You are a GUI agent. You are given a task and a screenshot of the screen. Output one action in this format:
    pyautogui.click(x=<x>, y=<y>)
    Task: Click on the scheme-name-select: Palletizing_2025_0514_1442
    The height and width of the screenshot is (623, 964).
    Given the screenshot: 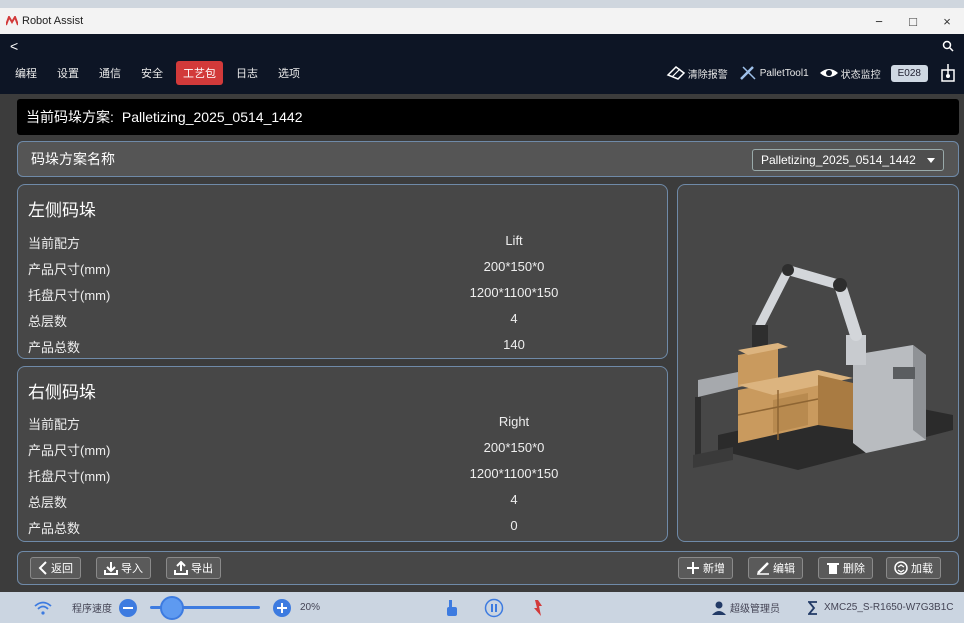 What is the action you would take?
    pyautogui.click(x=848, y=160)
    